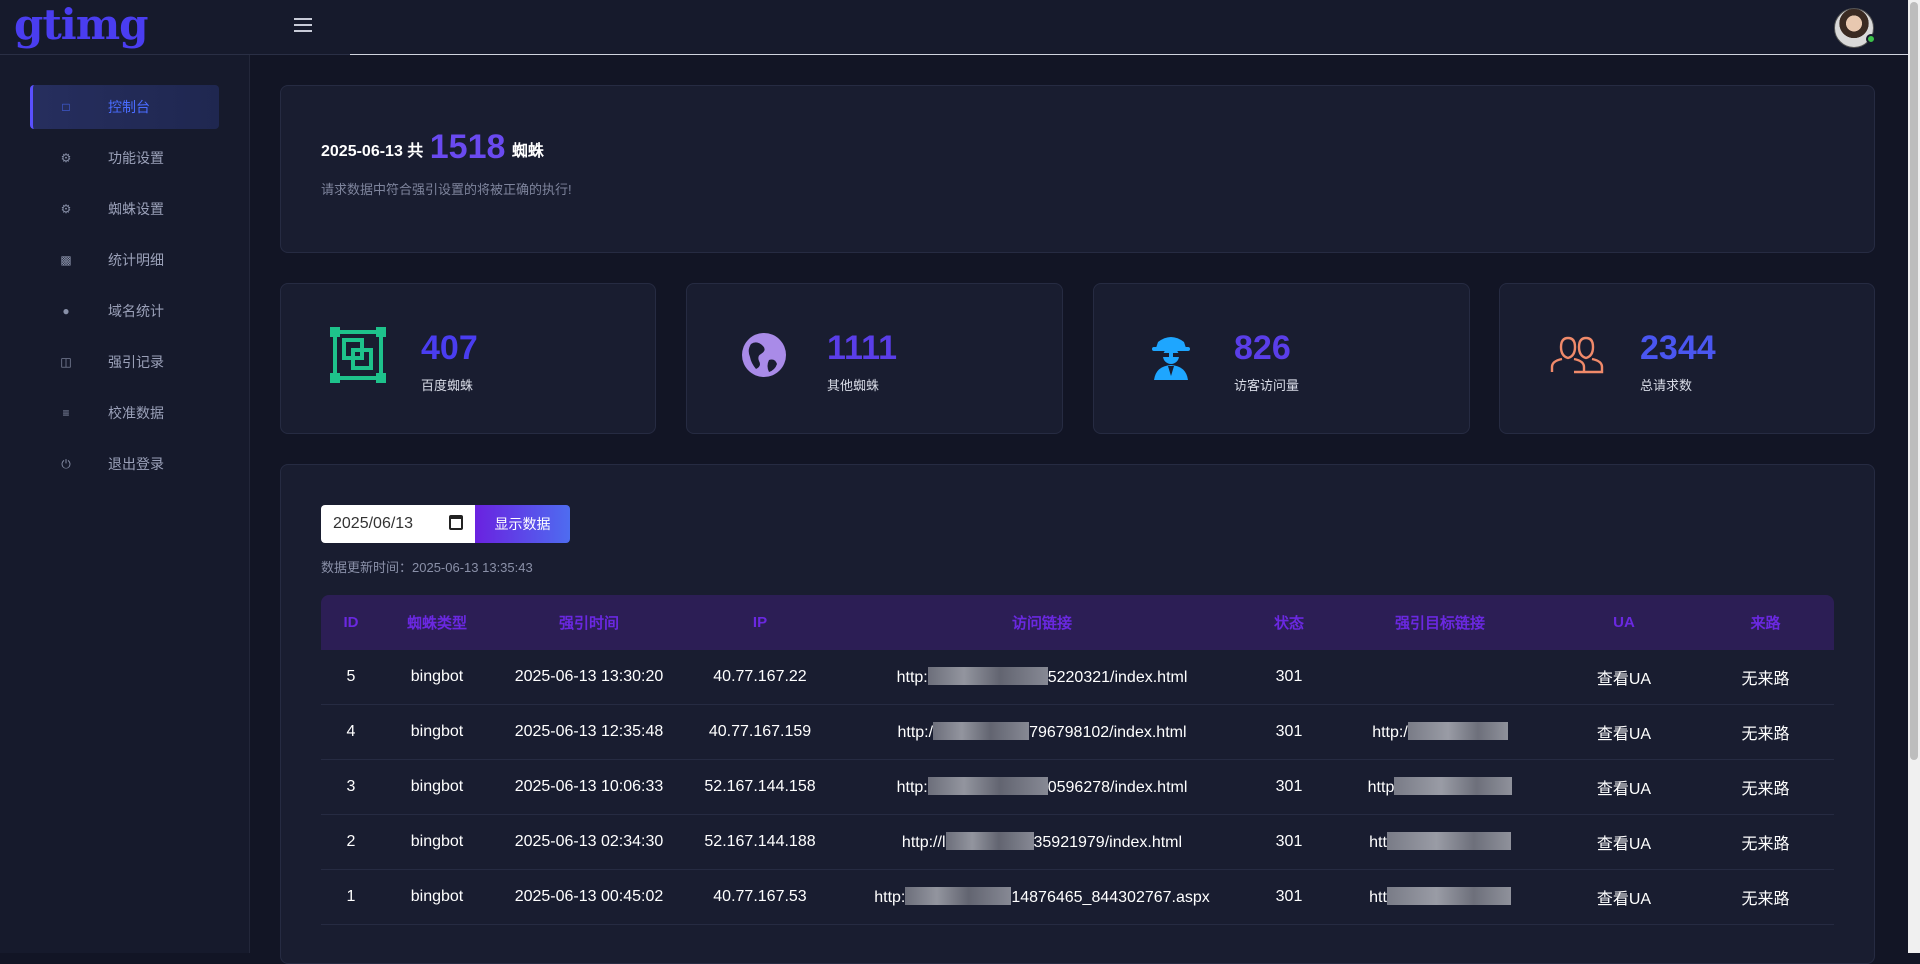  Describe the element at coordinates (589, 731) in the screenshot. I see `cell-time: 2025-06-13 12:35:48` at that location.